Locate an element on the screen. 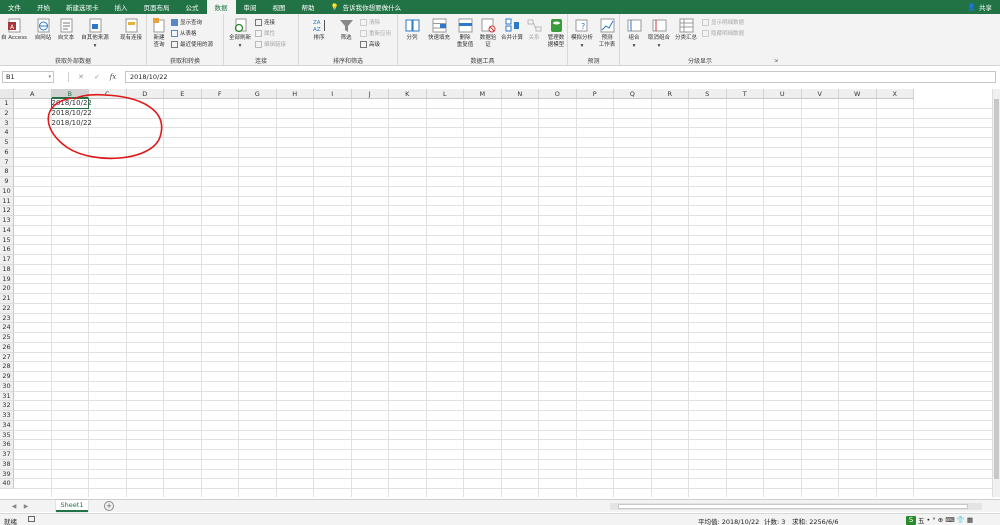 The height and width of the screenshot is (525, 1000). manage-data-model-button: 管理数 据模型 is located at coordinates (556, 32).